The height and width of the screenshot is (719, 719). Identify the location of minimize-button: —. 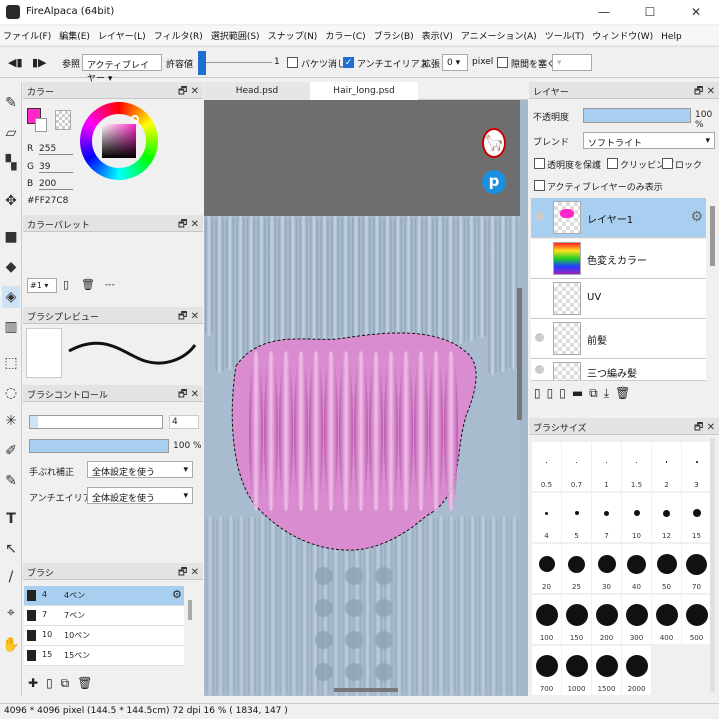
(604, 12).